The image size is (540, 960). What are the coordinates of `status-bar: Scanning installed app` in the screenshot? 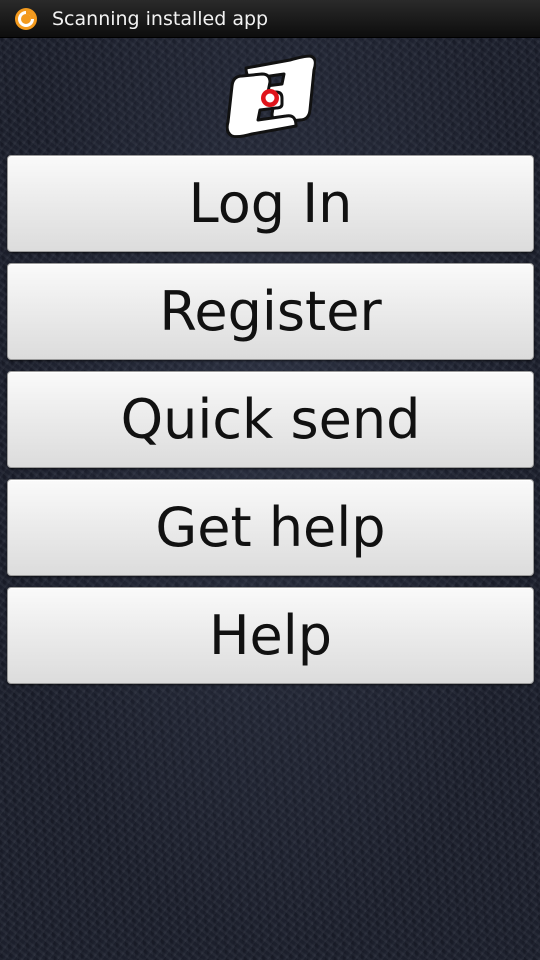 It's located at (270, 19).